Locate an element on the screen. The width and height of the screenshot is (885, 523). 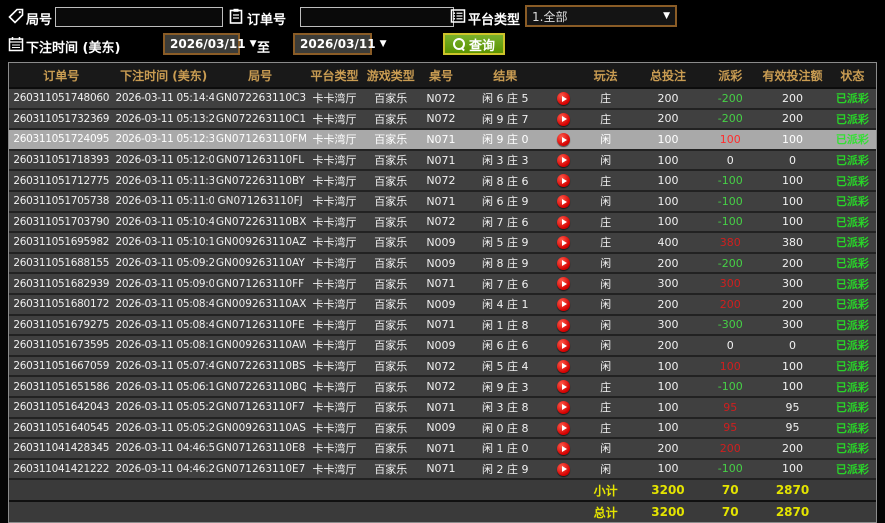
query-button: 查询 is located at coordinates (474, 44).